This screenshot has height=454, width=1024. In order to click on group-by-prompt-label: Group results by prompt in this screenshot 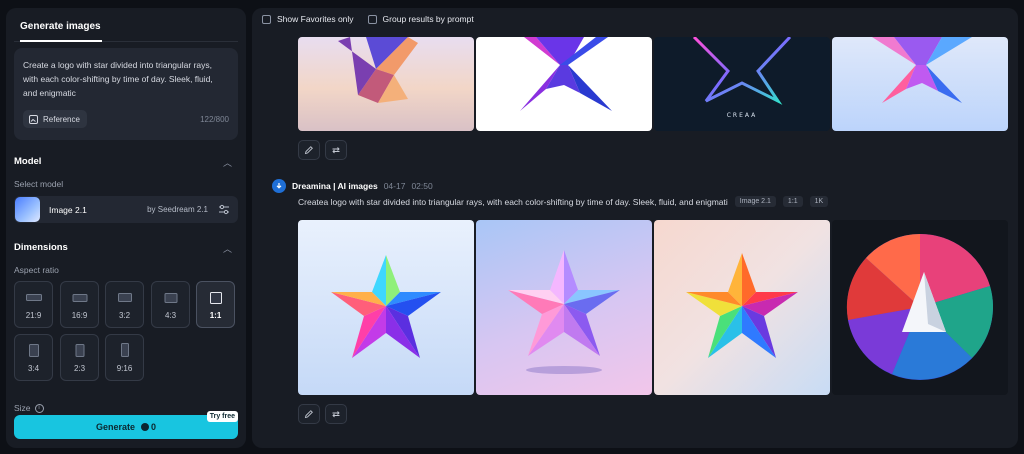, I will do `click(428, 19)`.